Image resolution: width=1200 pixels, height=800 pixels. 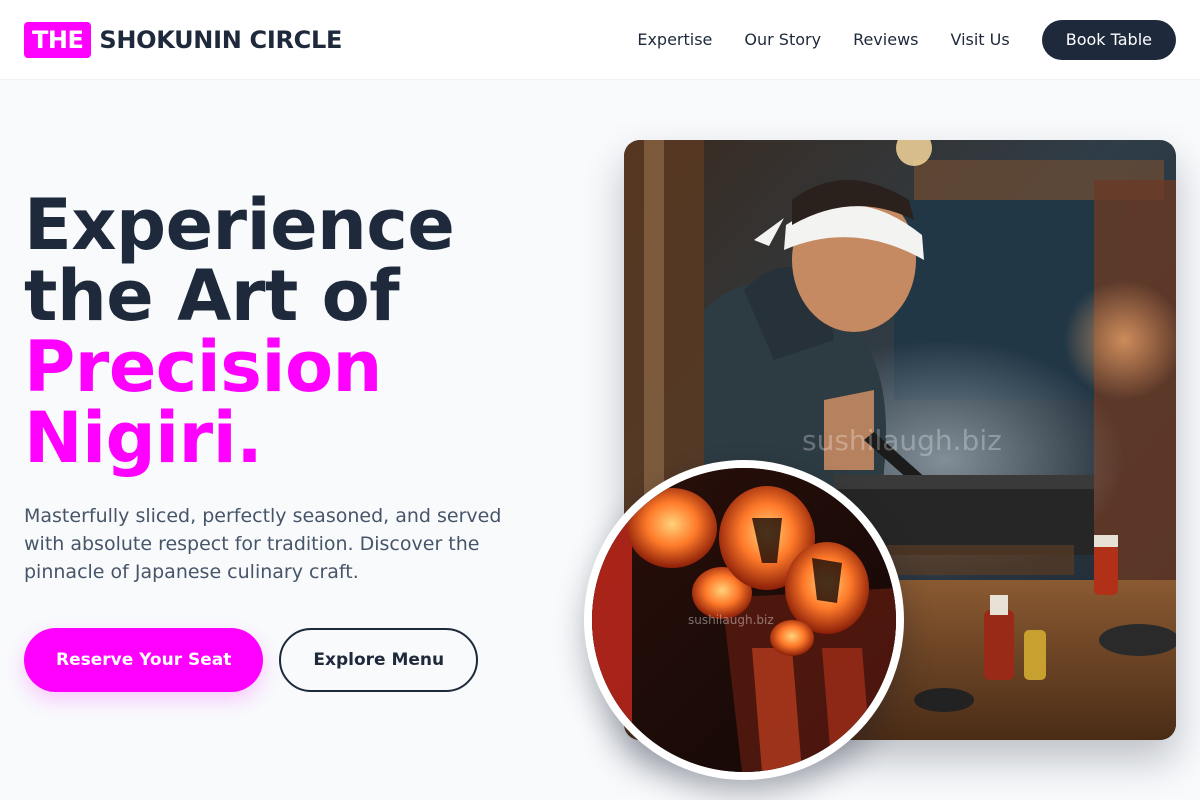 I want to click on nav-link-visit-us: Visit Us, so click(x=979, y=39).